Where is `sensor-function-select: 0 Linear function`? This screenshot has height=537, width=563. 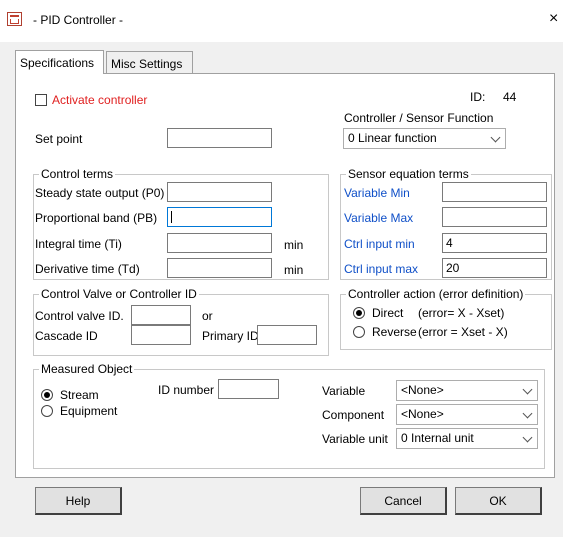 sensor-function-select: 0 Linear function is located at coordinates (424, 138).